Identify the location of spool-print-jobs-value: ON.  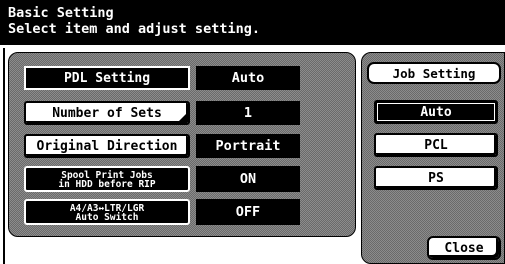
(248, 179).